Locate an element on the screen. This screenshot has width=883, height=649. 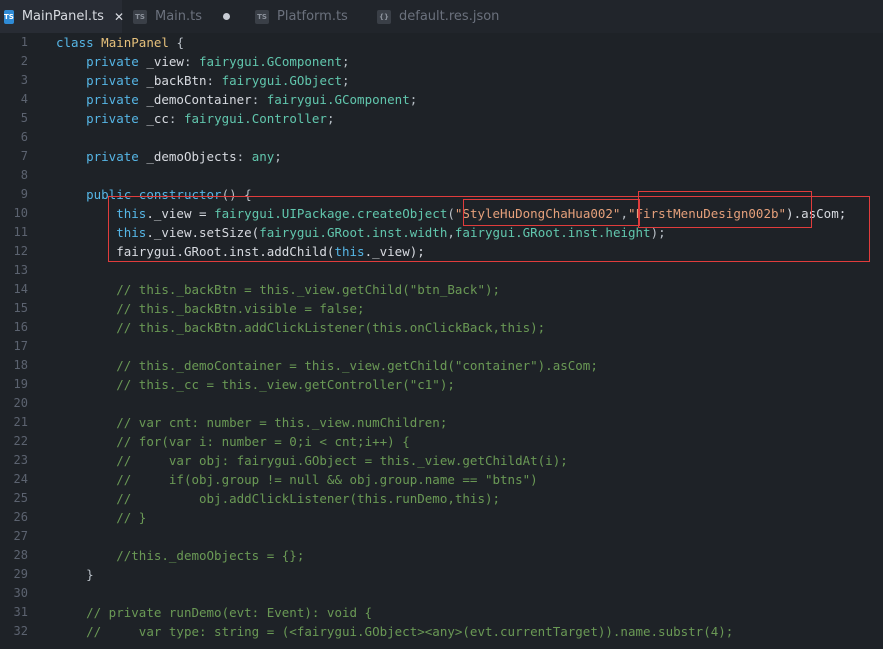
code-token: "FirstMenuDesign002b" is located at coordinates (707, 213).